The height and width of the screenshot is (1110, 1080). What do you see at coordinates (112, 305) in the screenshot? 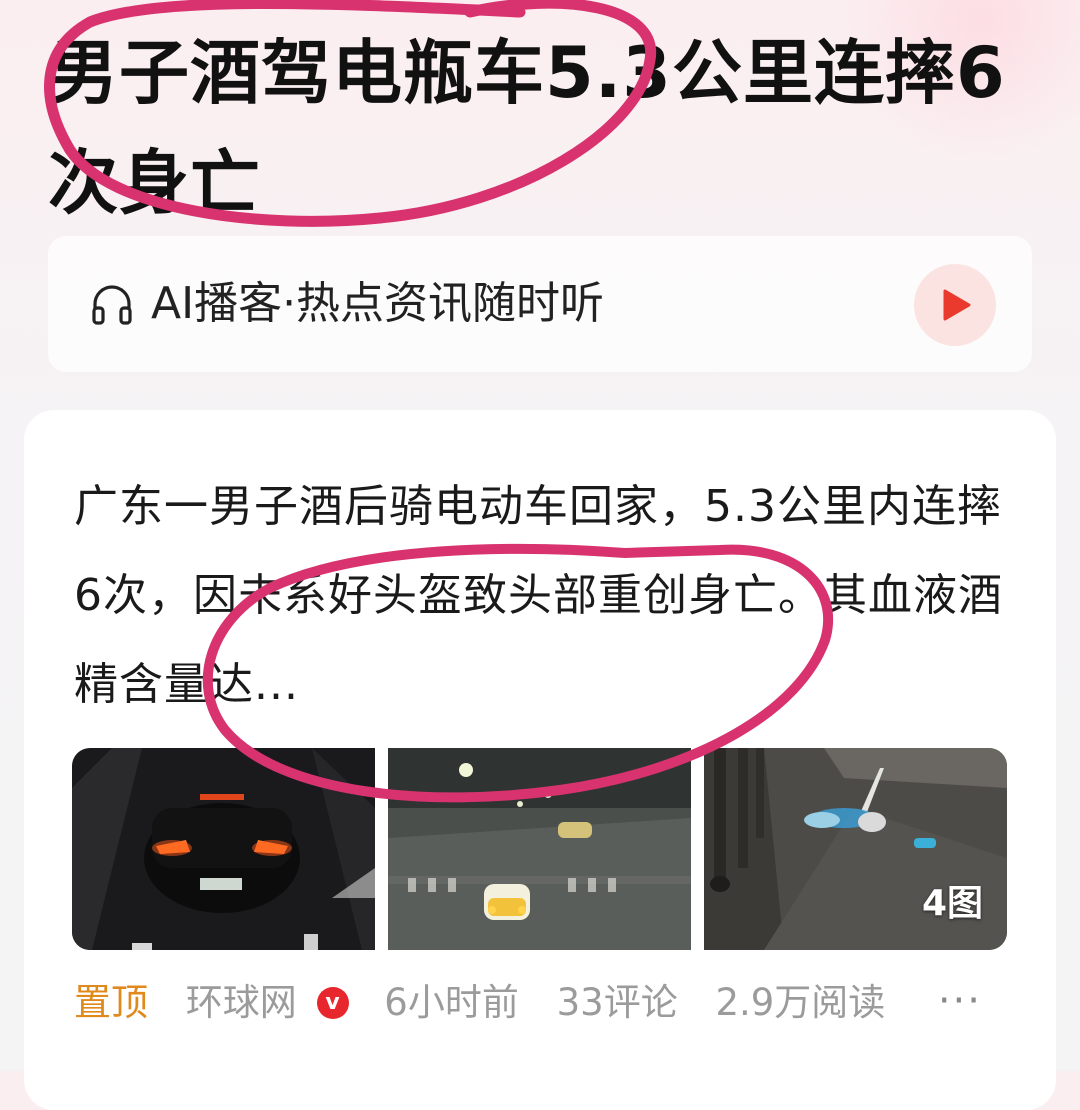
I see `headphones-icon` at bounding box center [112, 305].